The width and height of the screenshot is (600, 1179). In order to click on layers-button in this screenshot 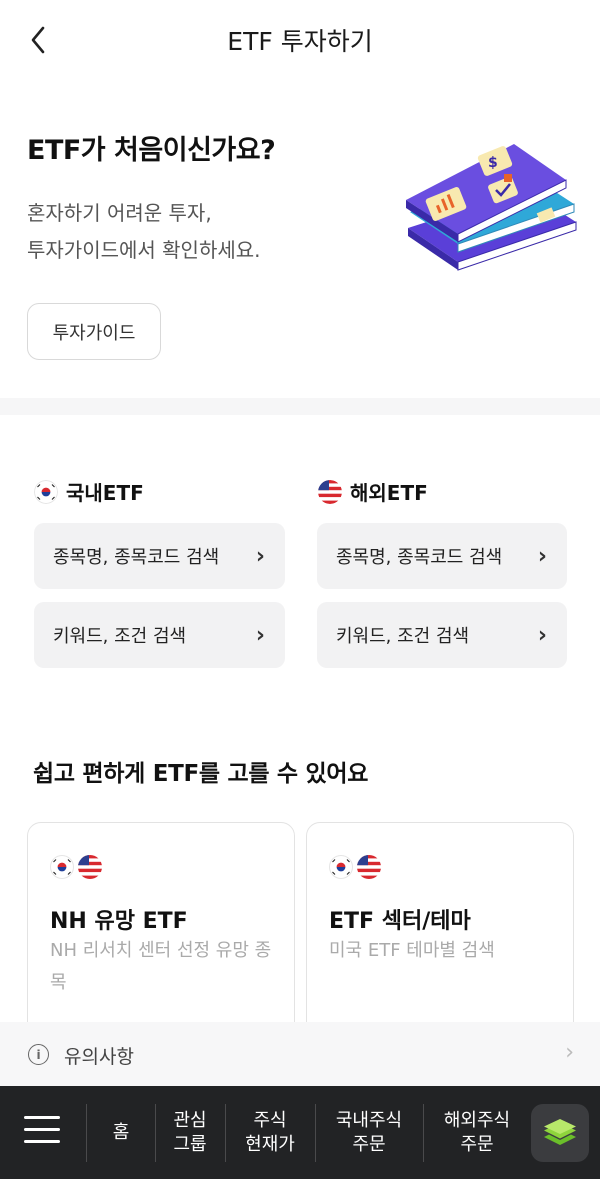, I will do `click(560, 1133)`.